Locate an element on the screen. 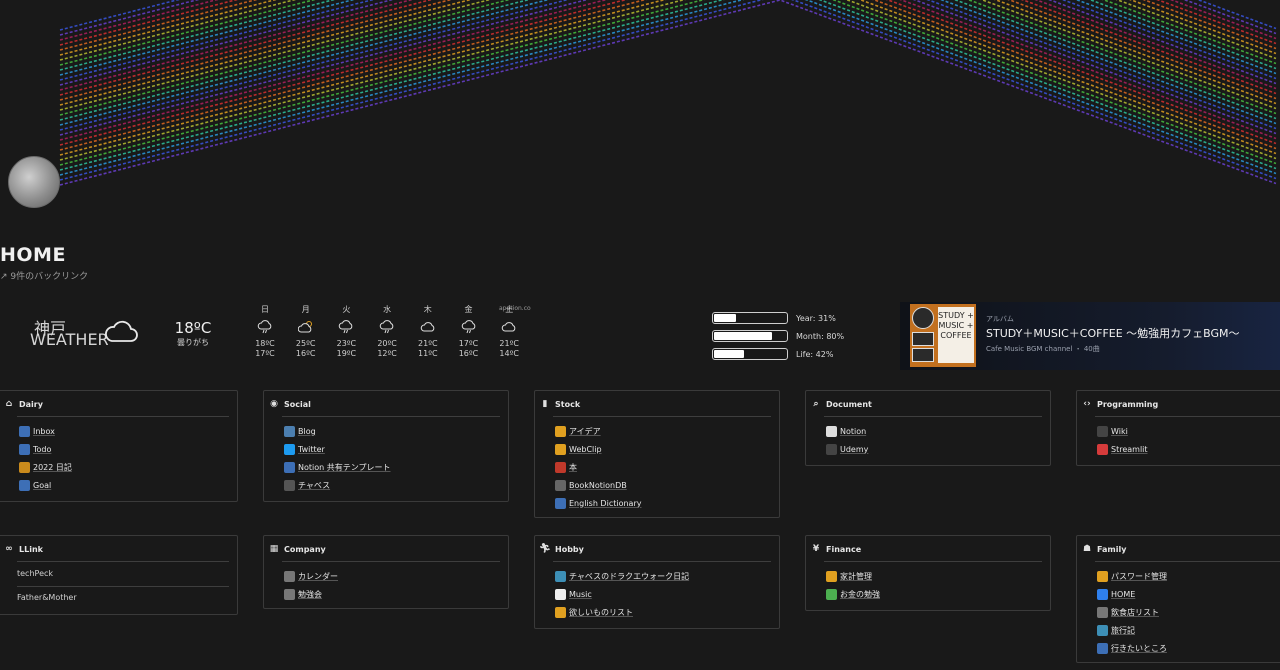 The height and width of the screenshot is (670, 1280). card-item-stock: アイデア is located at coordinates (598, 431).